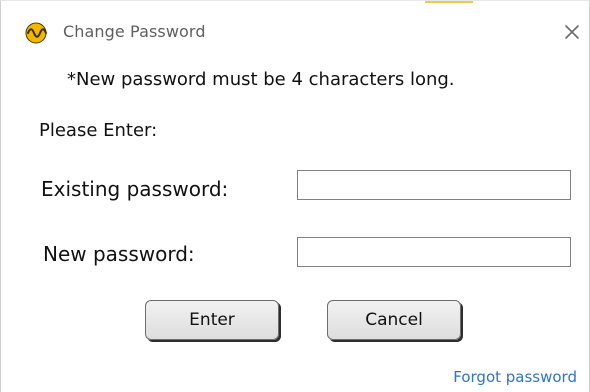 This screenshot has height=392, width=590. Describe the element at coordinates (261, 79) in the screenshot. I see `password-requirement-note: *New password must be 4 characters long.` at that location.